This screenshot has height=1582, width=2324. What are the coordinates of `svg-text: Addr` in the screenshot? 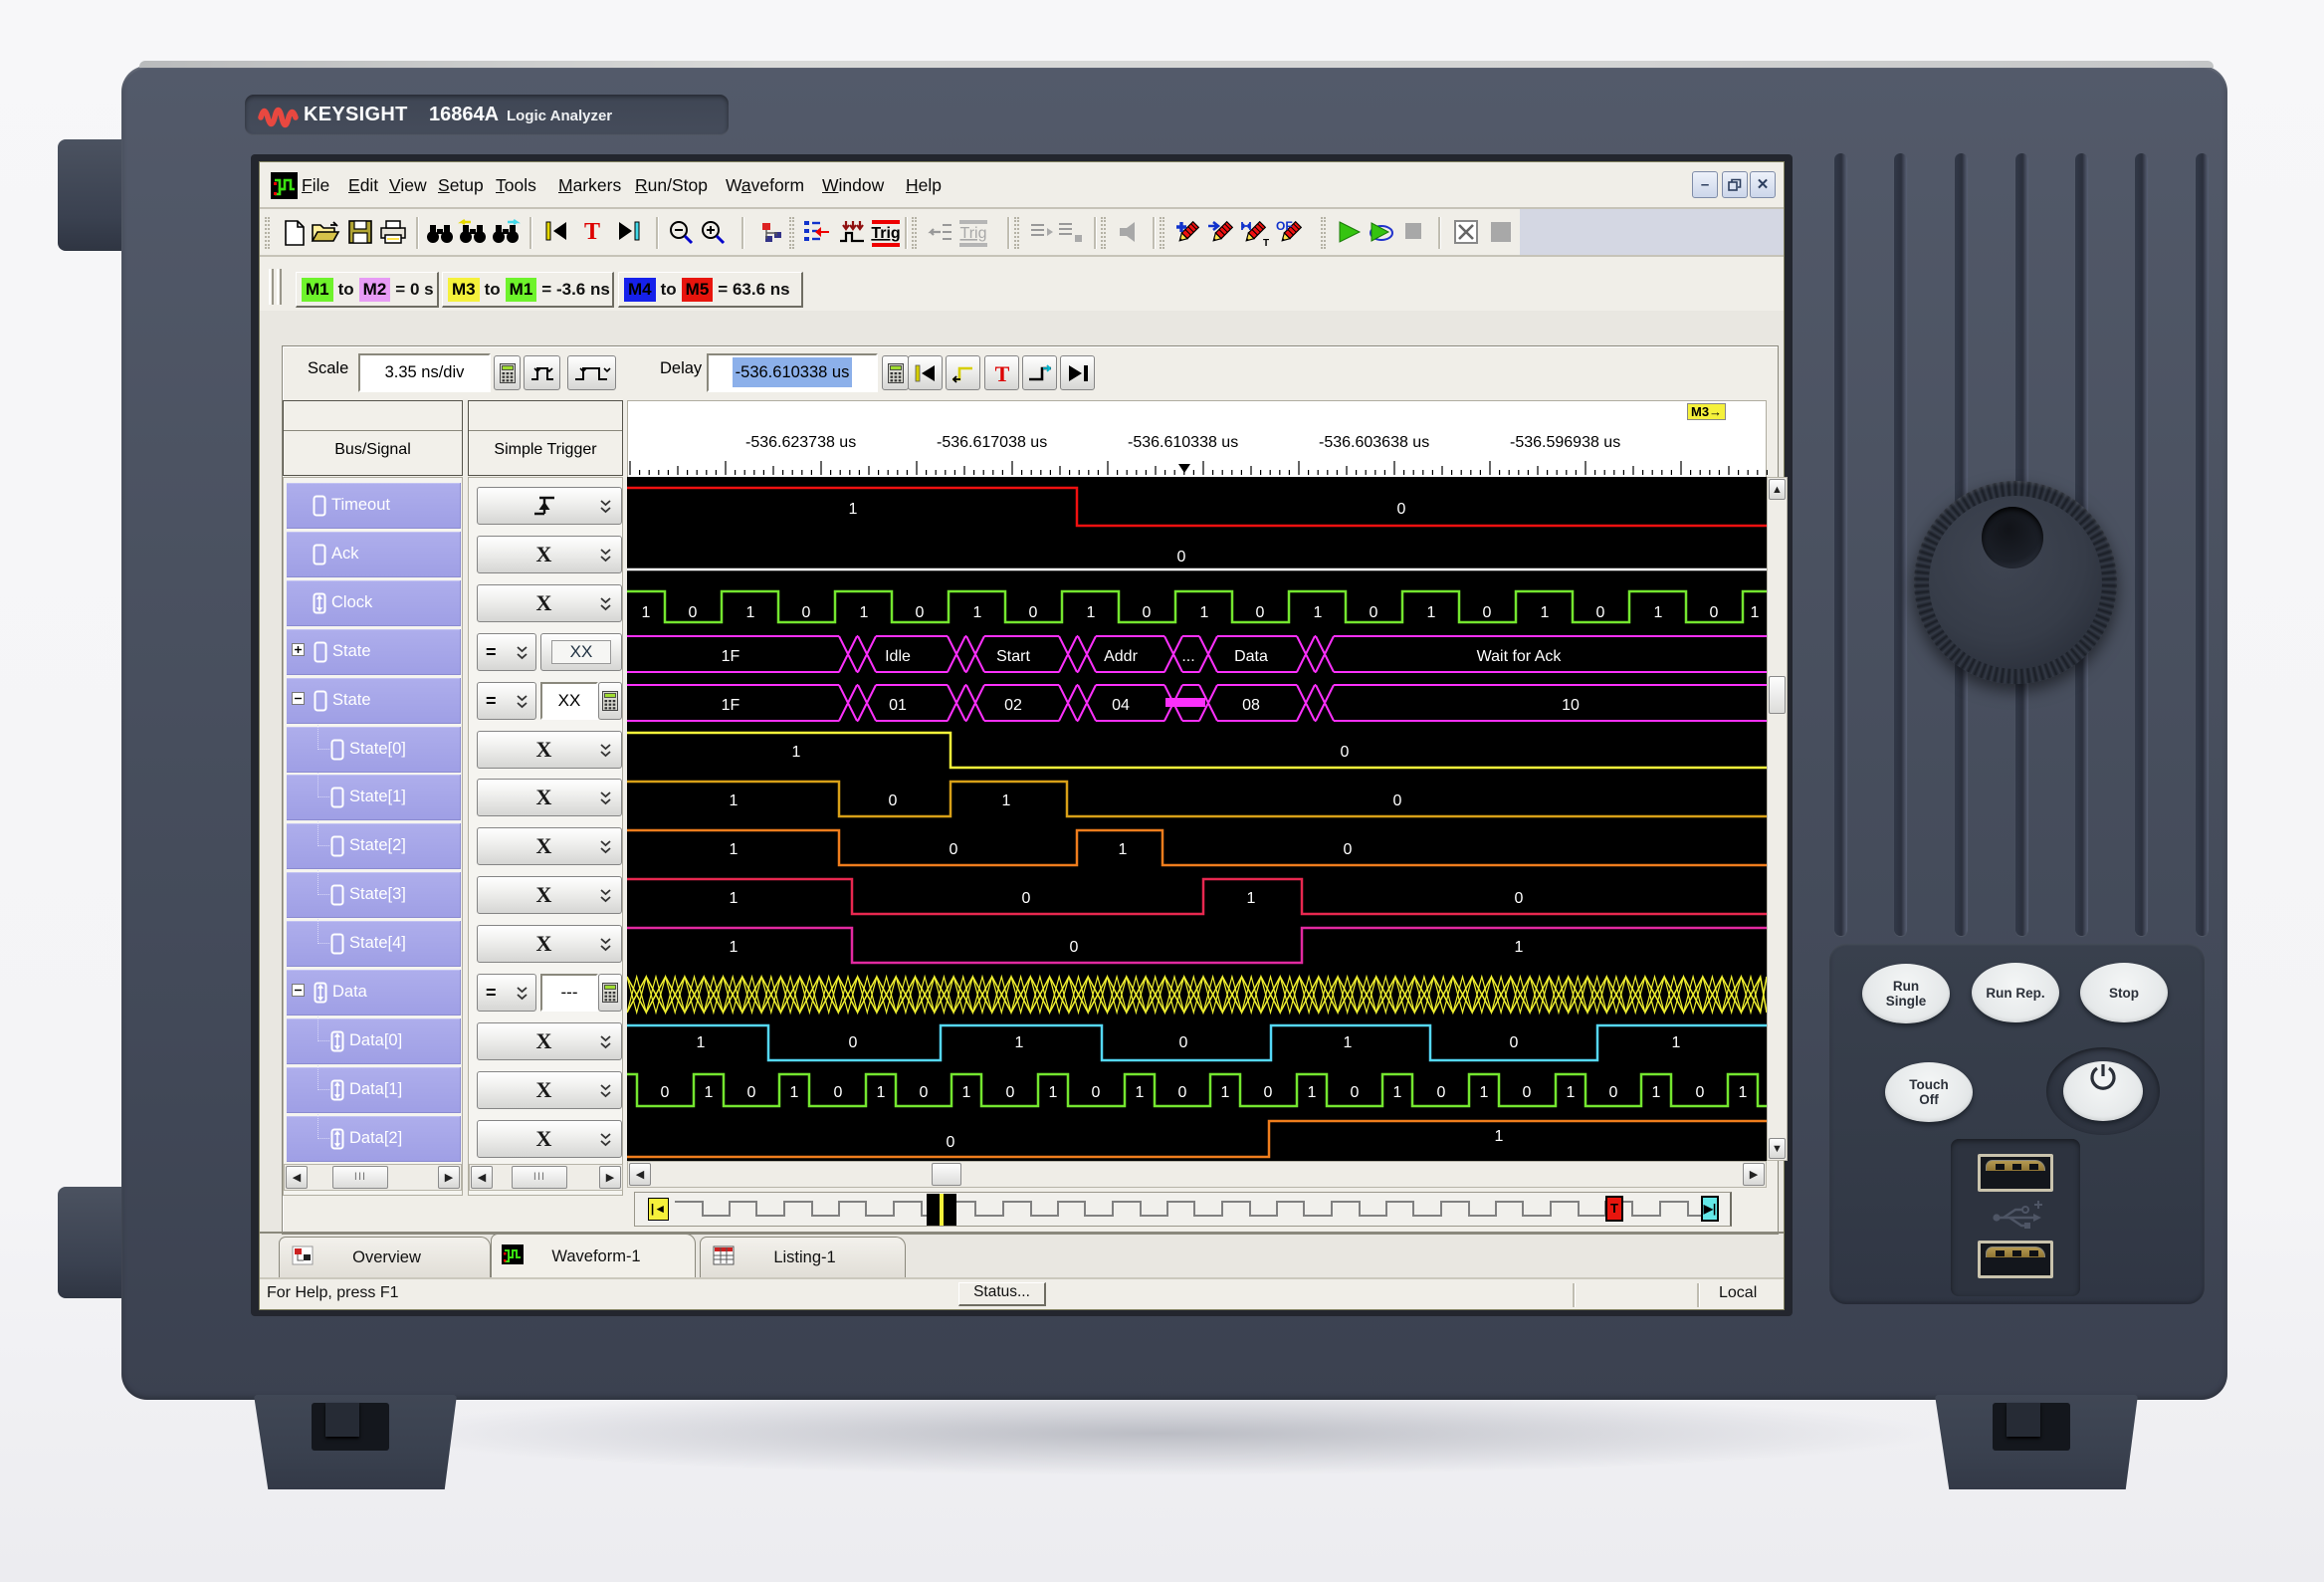 It's located at (1121, 656).